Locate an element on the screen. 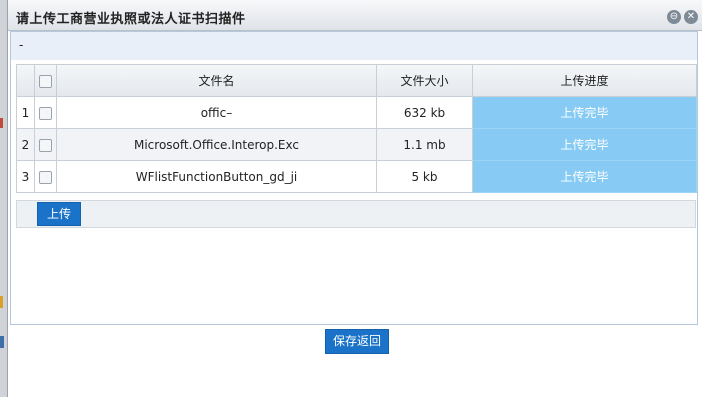 The image size is (702, 397). table-toolbar: 上传 is located at coordinates (356, 214).